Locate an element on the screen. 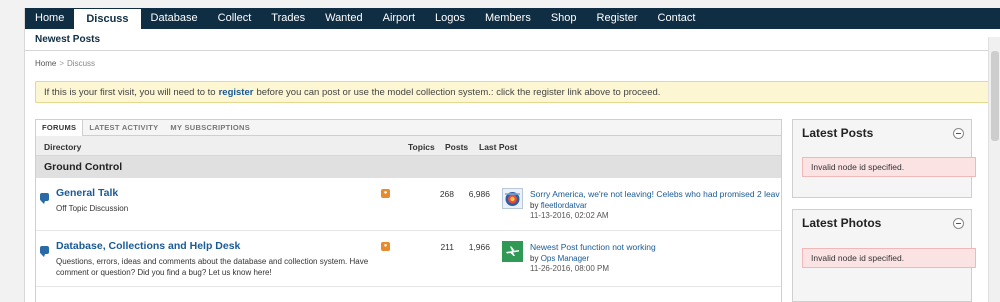 The width and height of the screenshot is (1000, 302). forum-topics: 268 is located at coordinates (446, 194).